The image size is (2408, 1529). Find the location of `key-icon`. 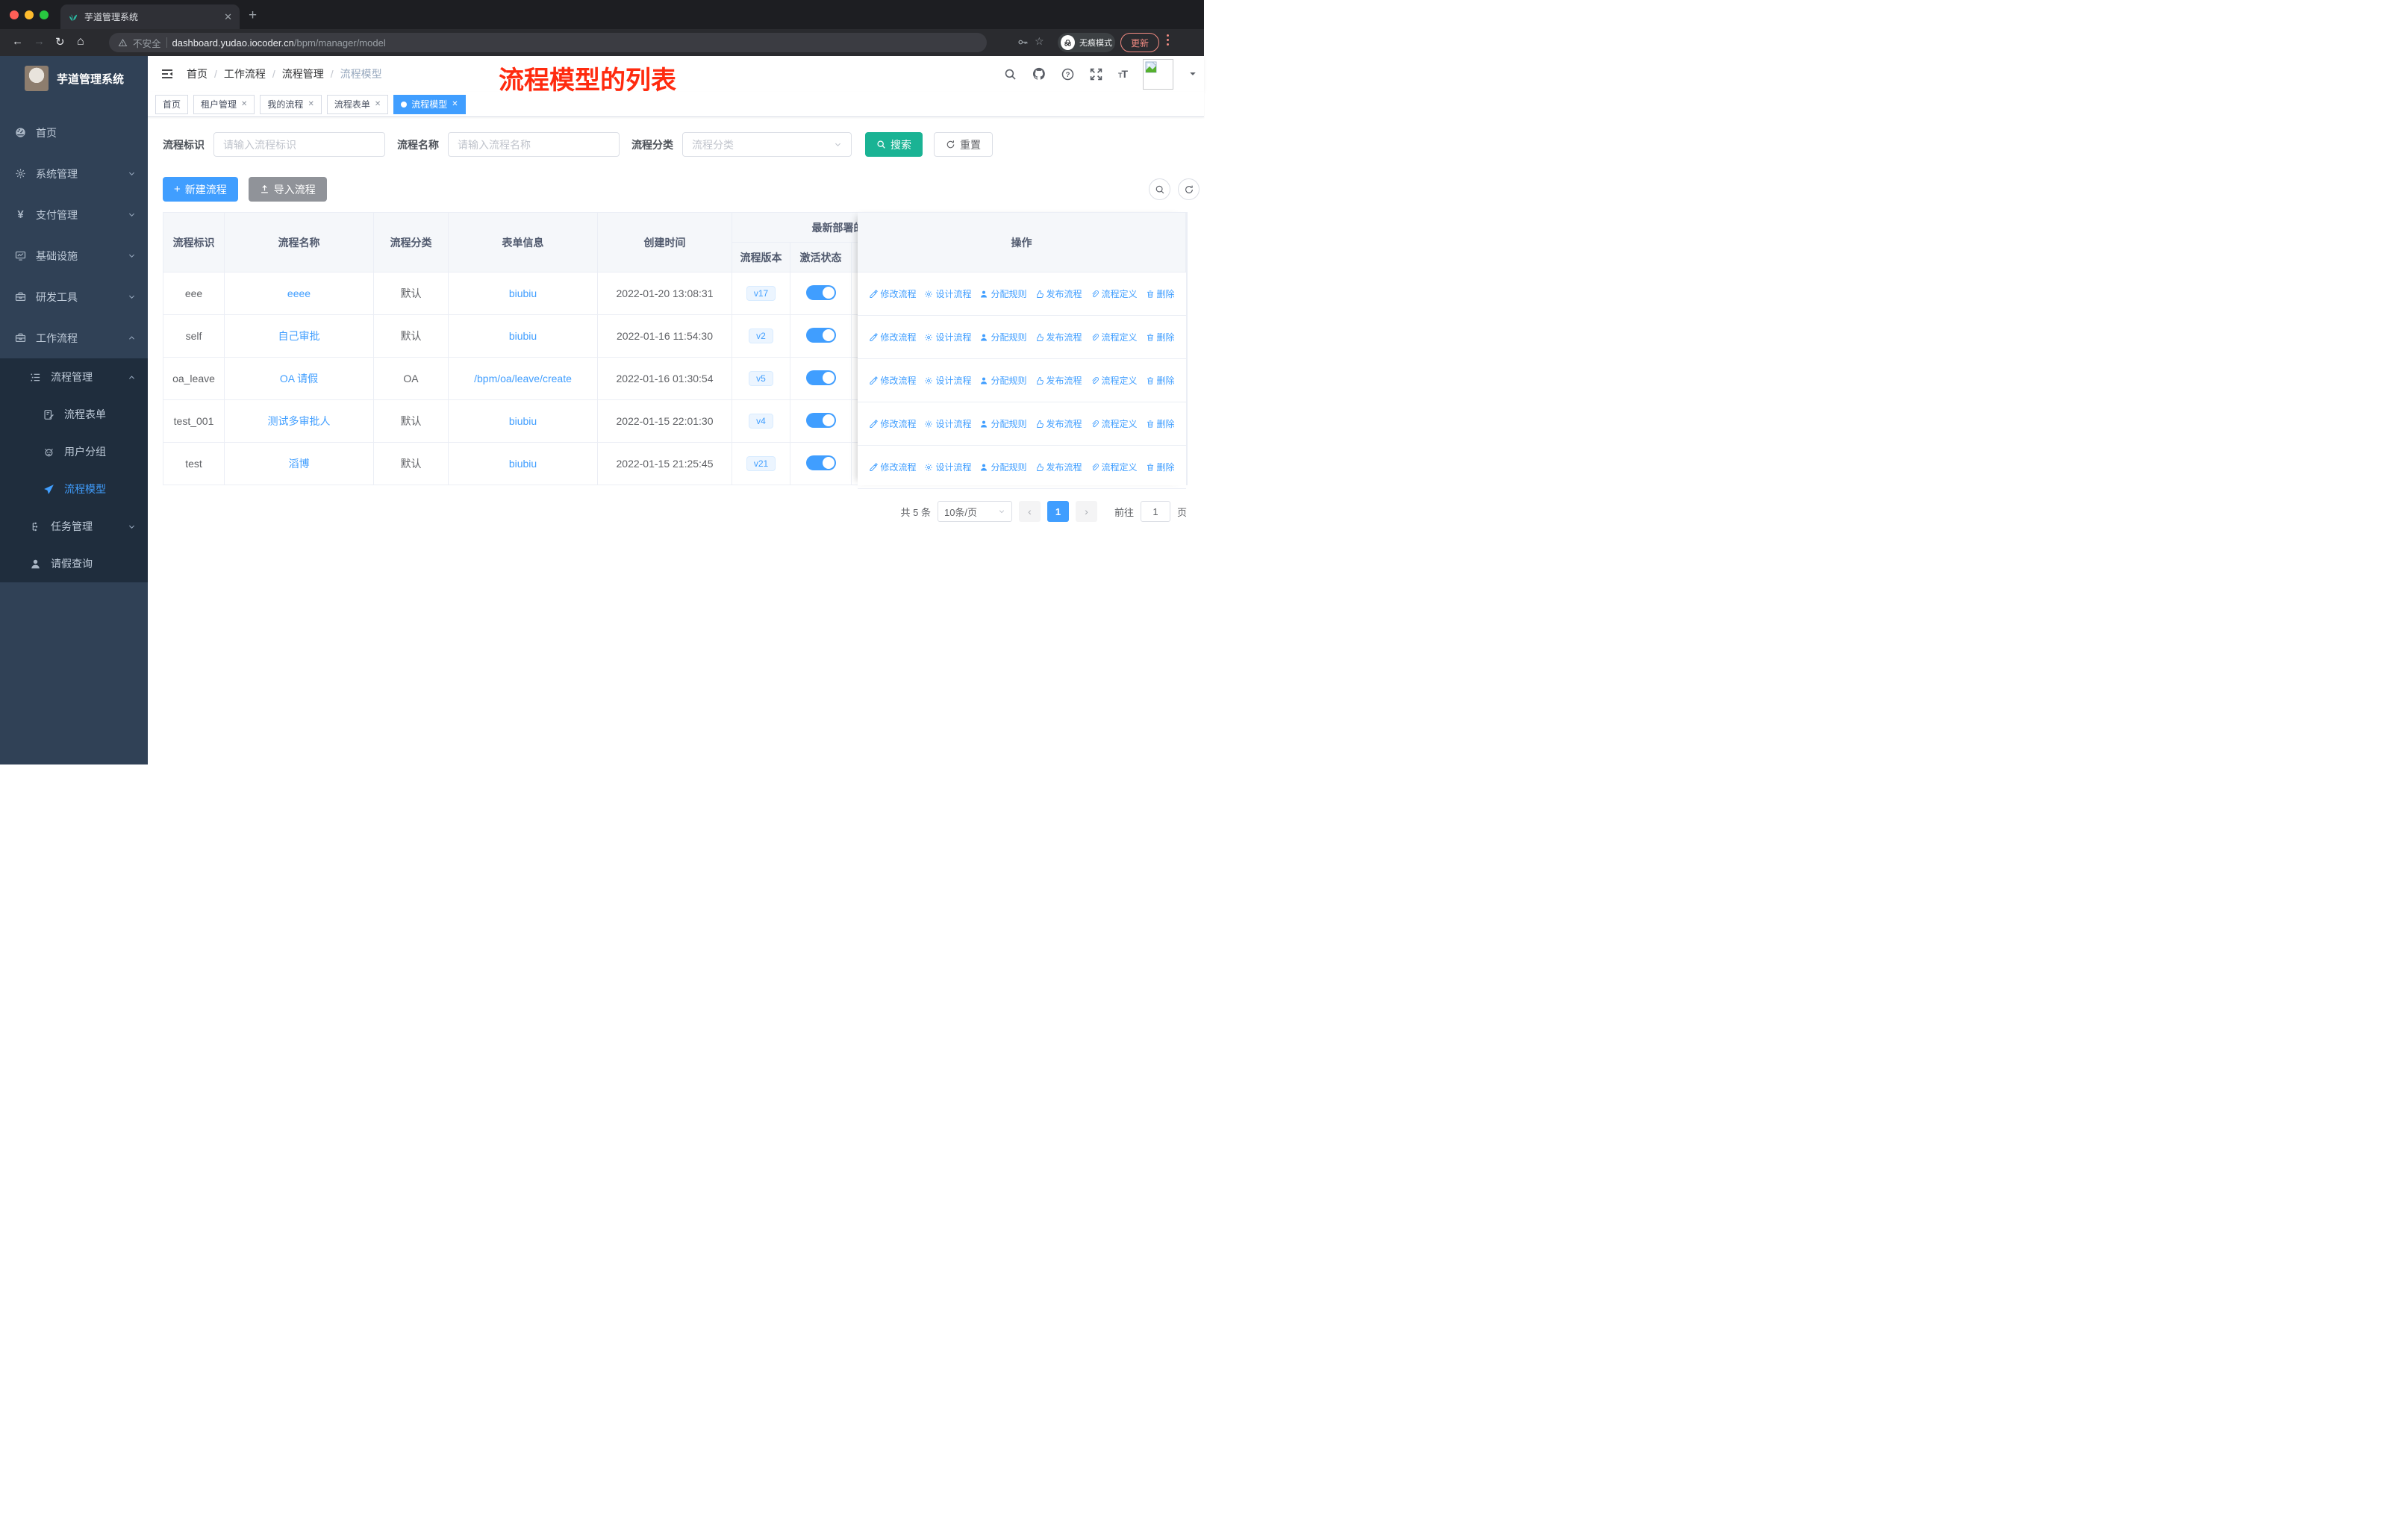

key-icon is located at coordinates (1023, 42).